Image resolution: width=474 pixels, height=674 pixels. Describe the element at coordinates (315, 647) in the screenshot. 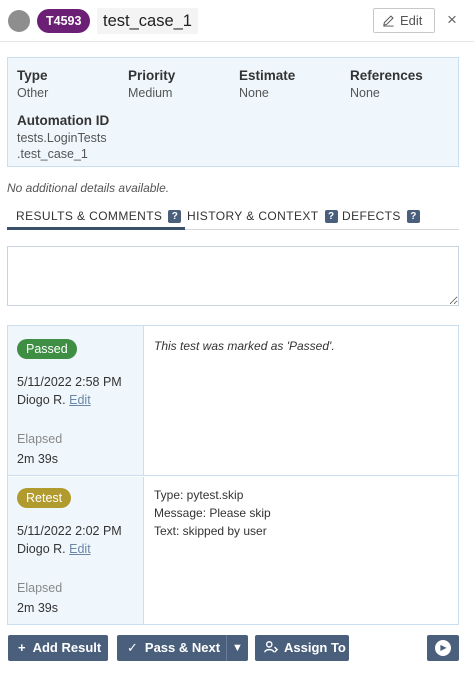

I see `assign-to-label: Assign To` at that location.